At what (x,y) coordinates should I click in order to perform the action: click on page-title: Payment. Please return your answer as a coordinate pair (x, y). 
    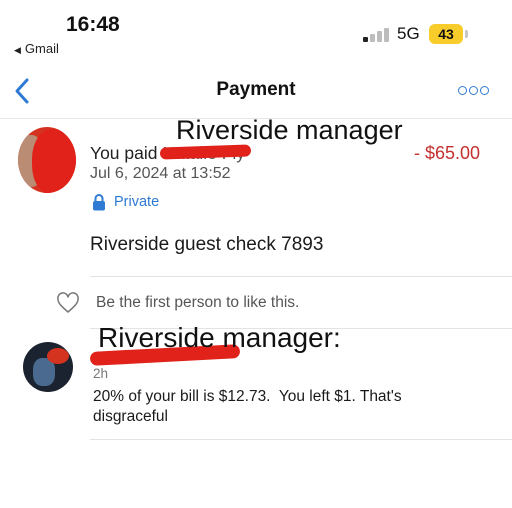
    Looking at the image, I should click on (256, 89).